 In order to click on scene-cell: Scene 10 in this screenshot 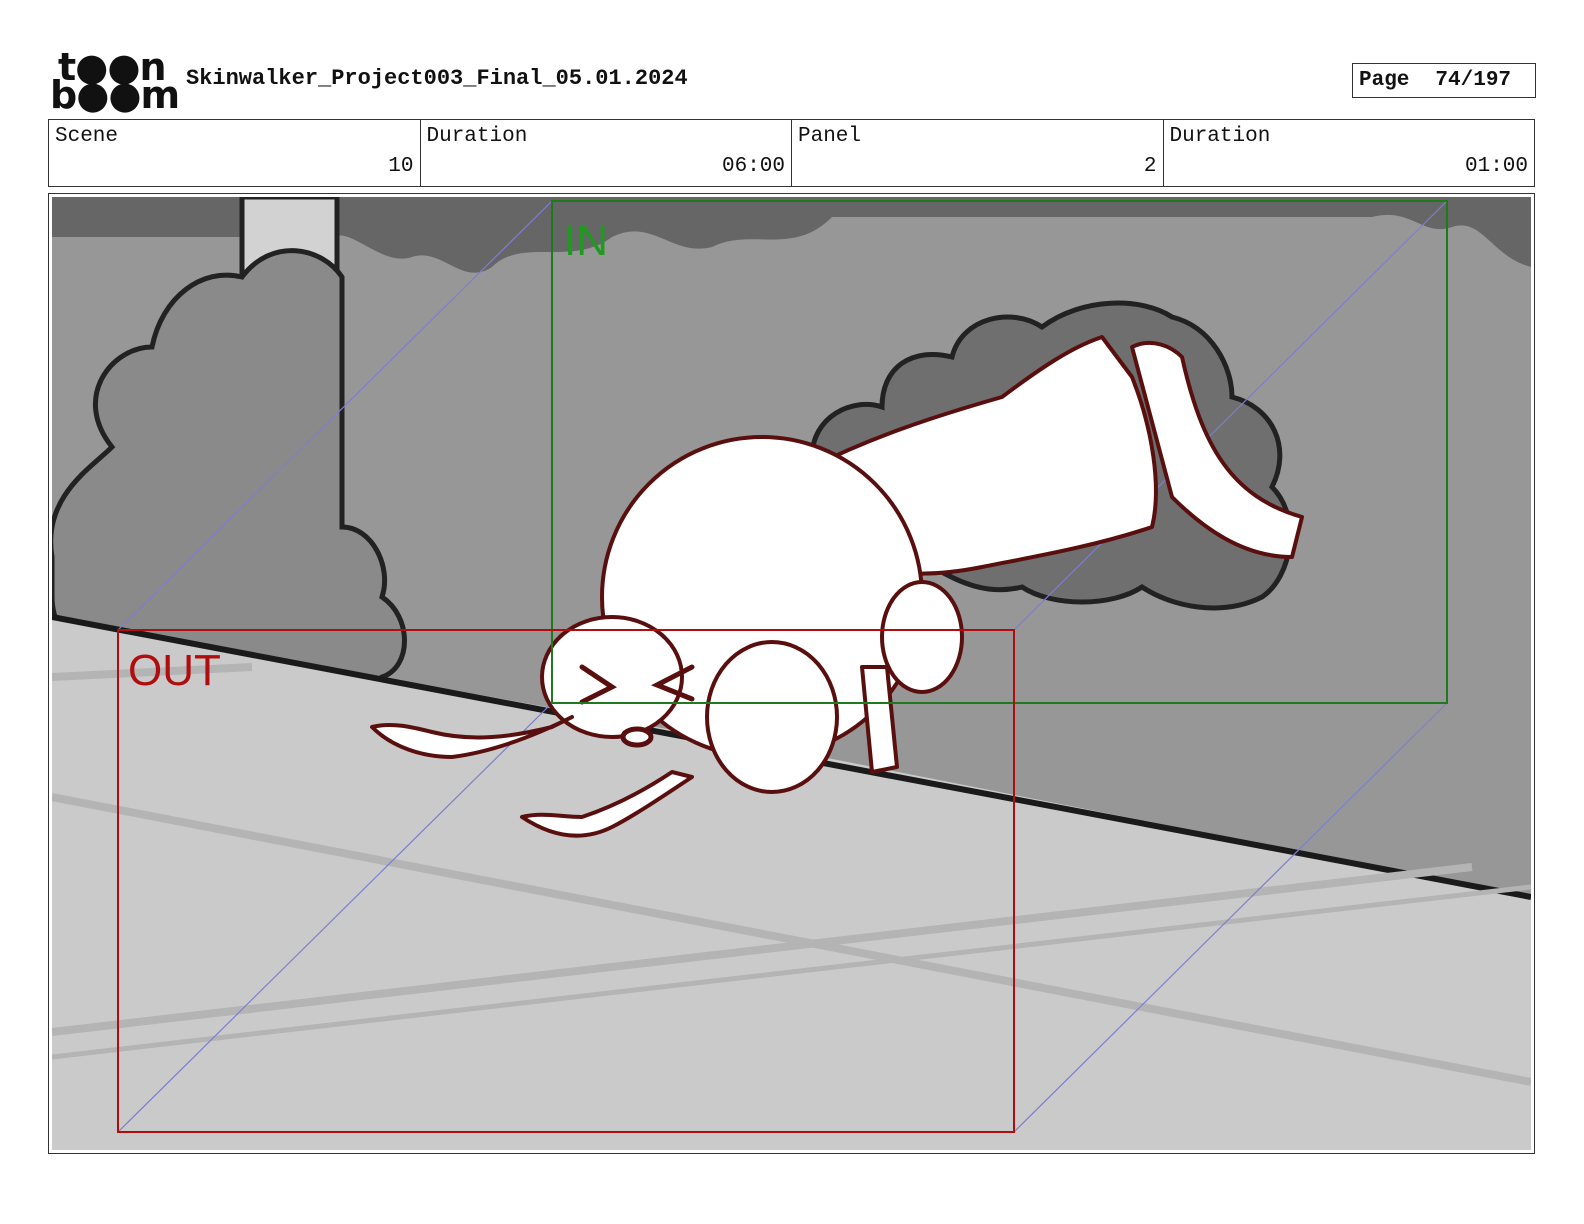, I will do `click(235, 153)`.